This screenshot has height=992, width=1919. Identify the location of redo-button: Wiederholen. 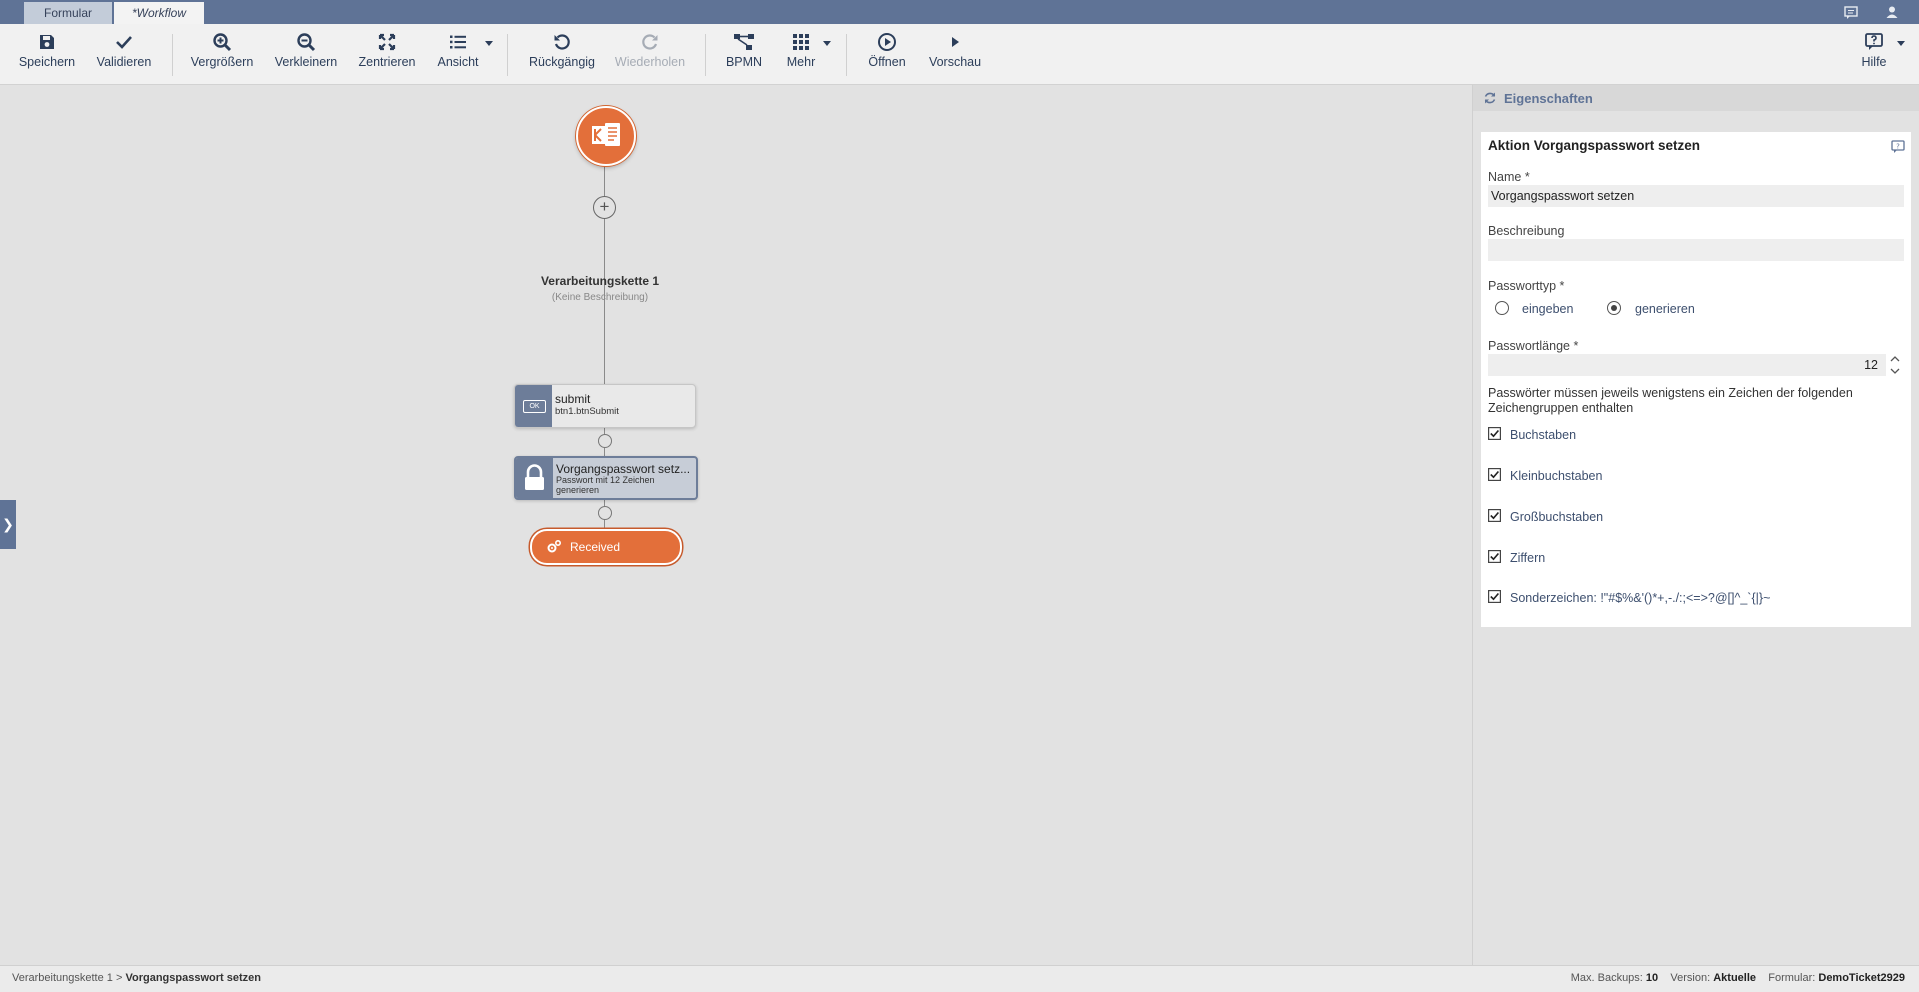
(650, 50).